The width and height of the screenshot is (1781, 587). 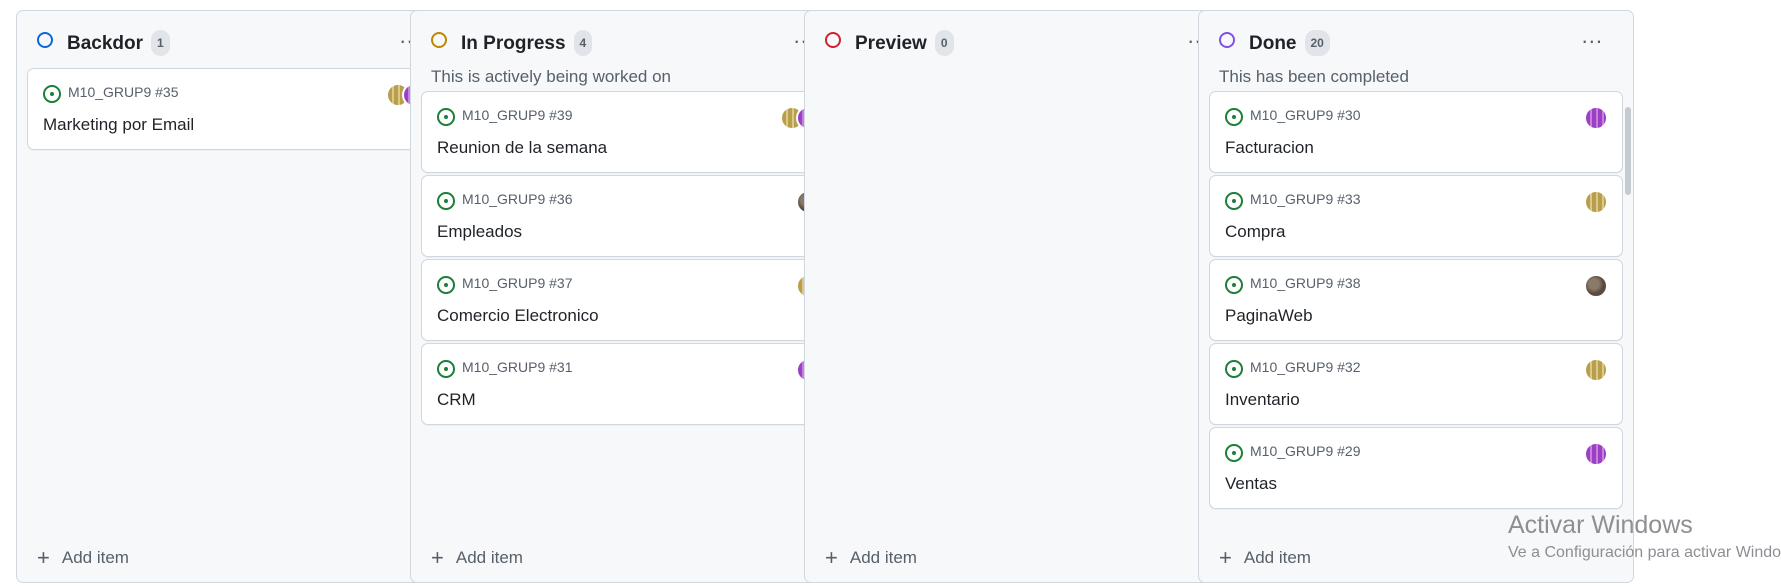 What do you see at coordinates (1416, 132) in the screenshot?
I see `issue-card: M10_GRUP9 #30 Facturacion` at bounding box center [1416, 132].